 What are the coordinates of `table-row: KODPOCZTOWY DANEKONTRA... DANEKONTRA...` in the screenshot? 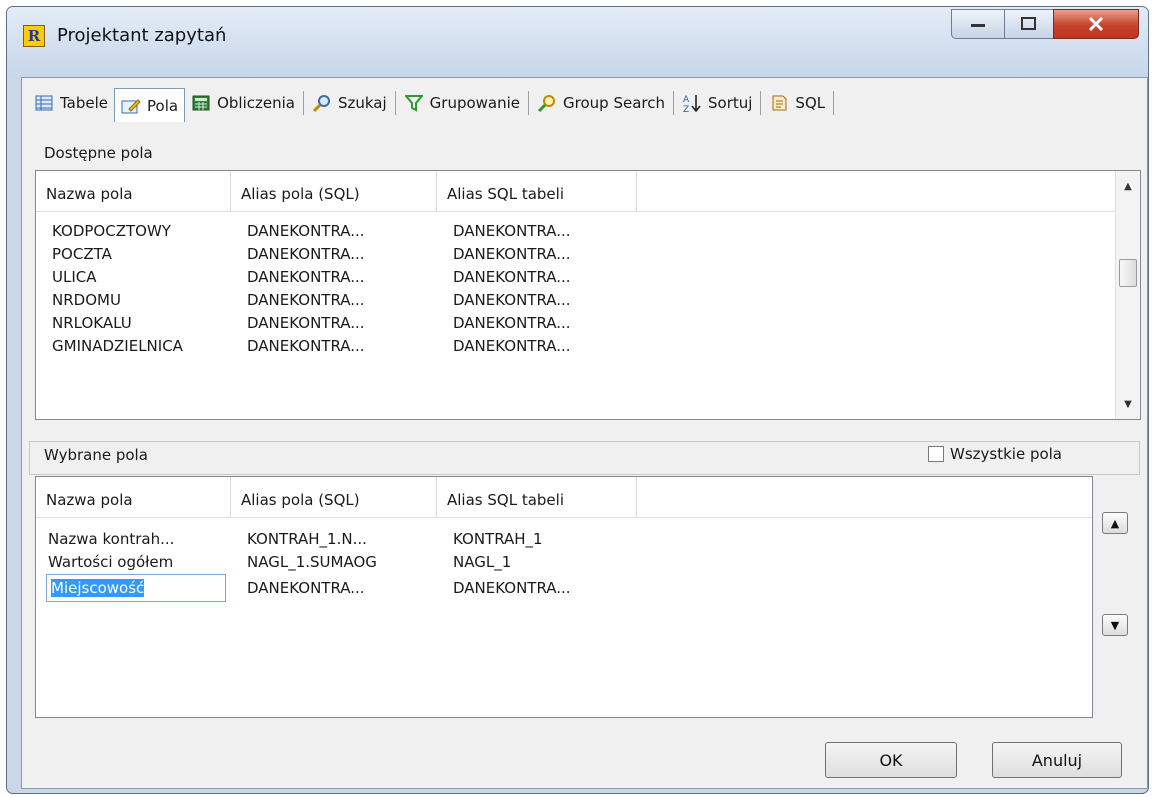 It's located at (588, 230).